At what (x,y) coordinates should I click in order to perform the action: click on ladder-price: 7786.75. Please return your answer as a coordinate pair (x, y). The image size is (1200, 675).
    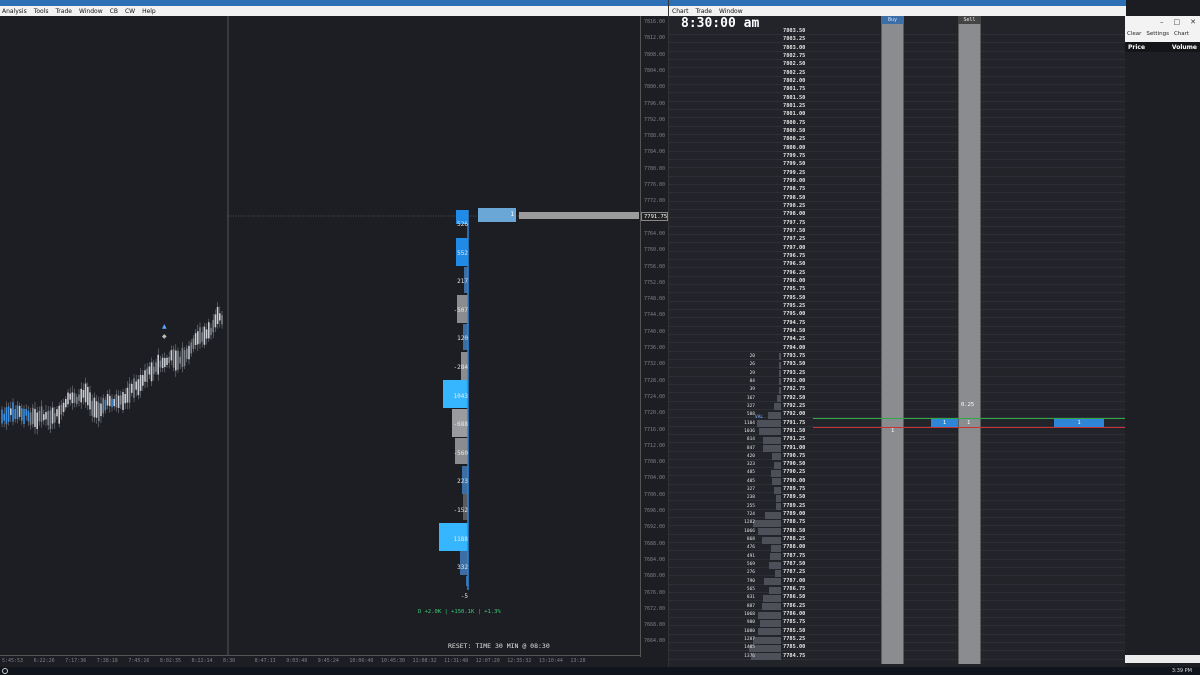
    Looking at the image, I should click on (798, 589).